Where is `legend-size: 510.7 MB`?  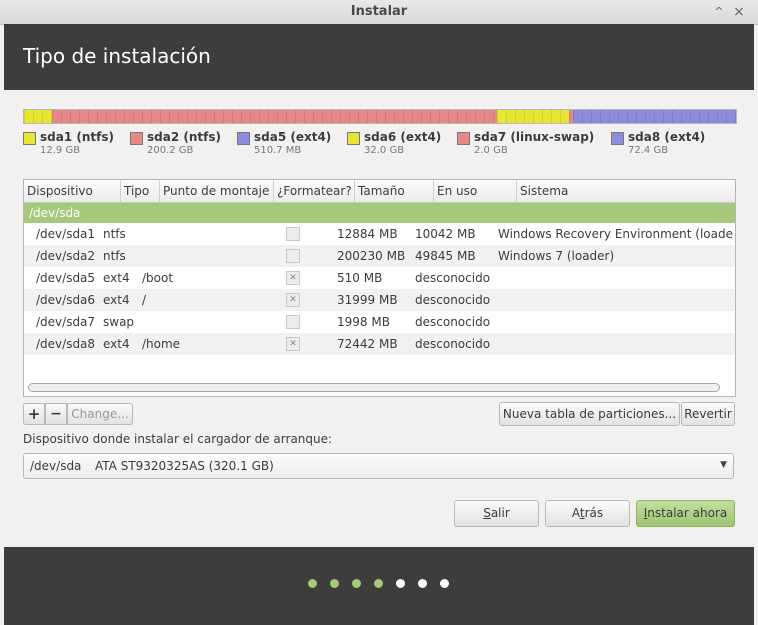 legend-size: 510.7 MB is located at coordinates (278, 150).